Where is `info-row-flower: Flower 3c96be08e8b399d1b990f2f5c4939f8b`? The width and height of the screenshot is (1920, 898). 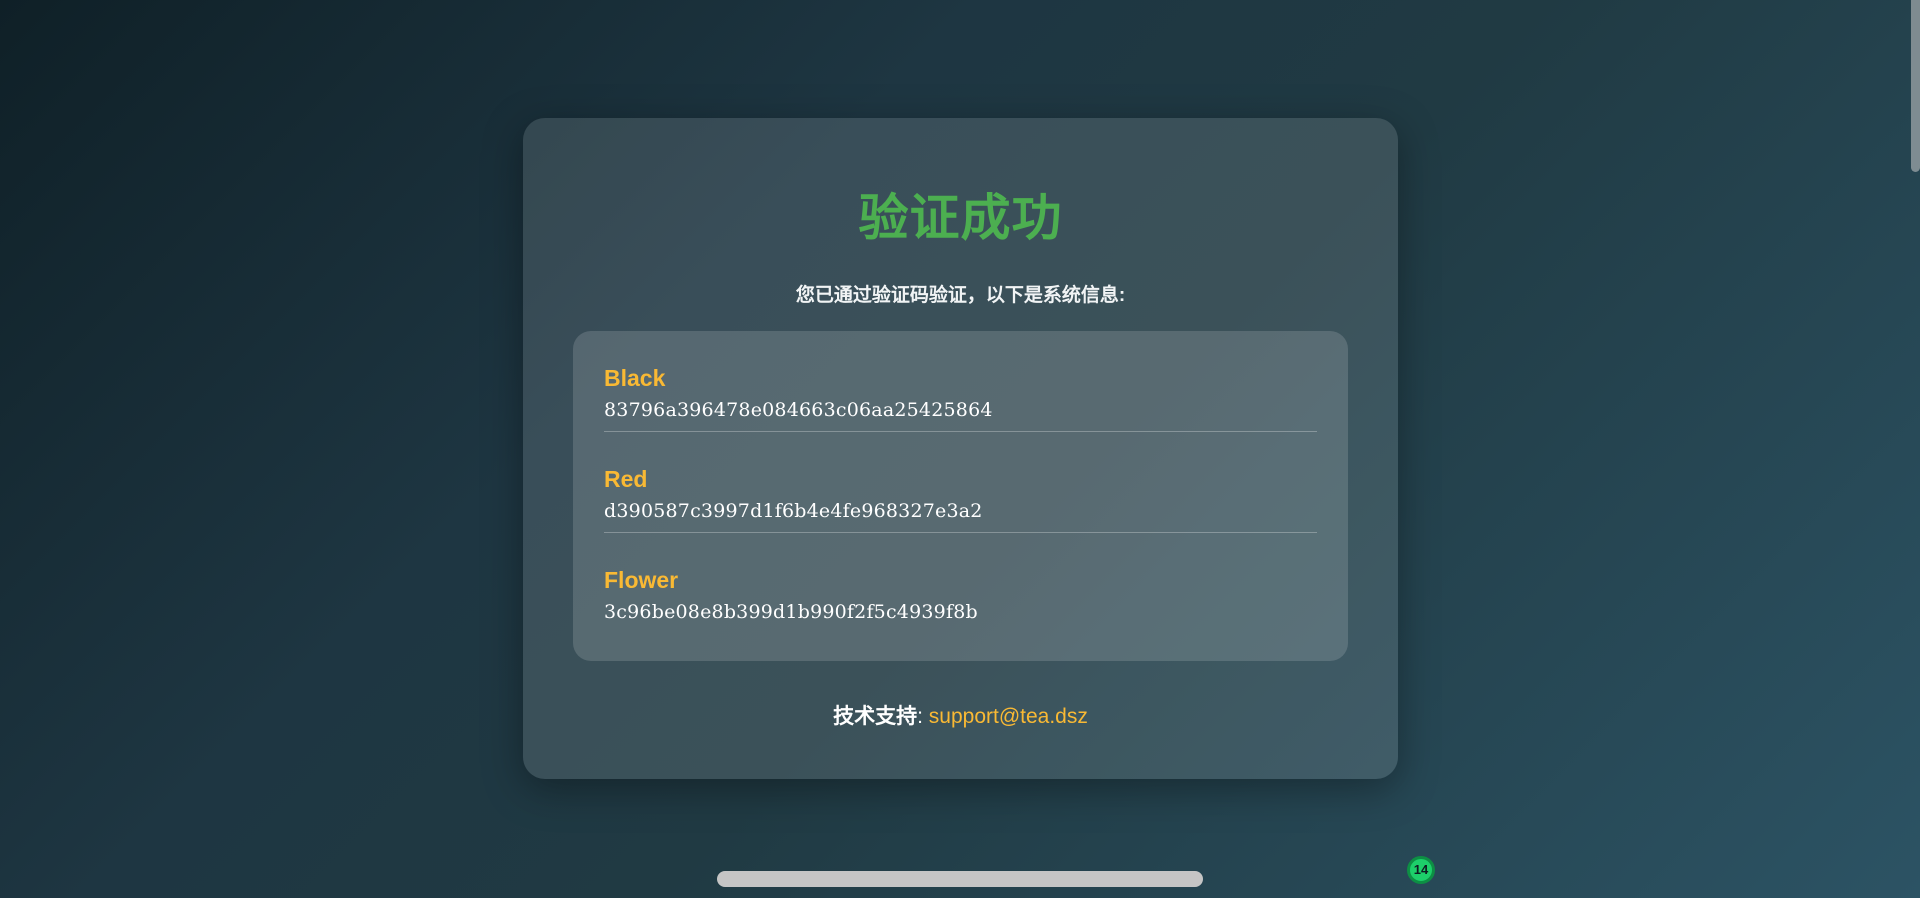 info-row-flower: Flower 3c96be08e8b399d1b990f2f5c4939f8b is located at coordinates (960, 583).